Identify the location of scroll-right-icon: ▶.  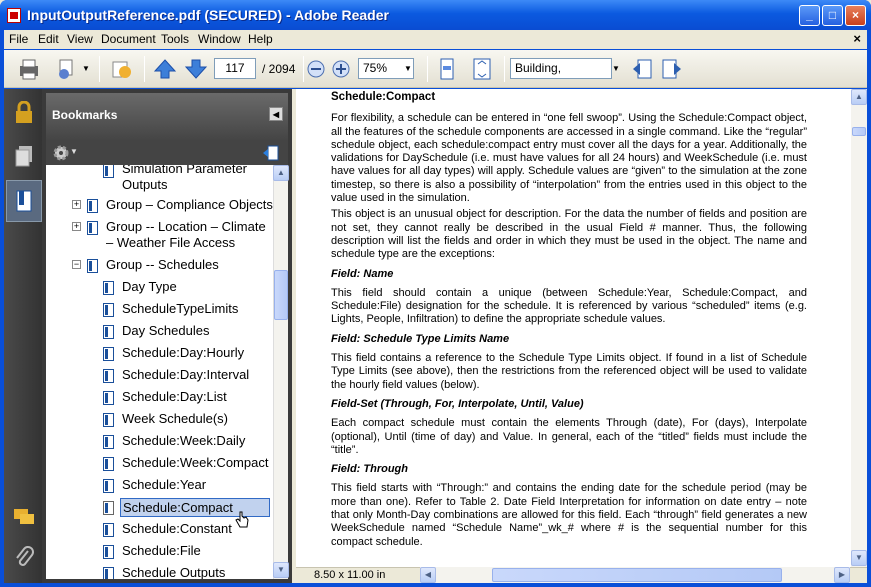
(842, 575).